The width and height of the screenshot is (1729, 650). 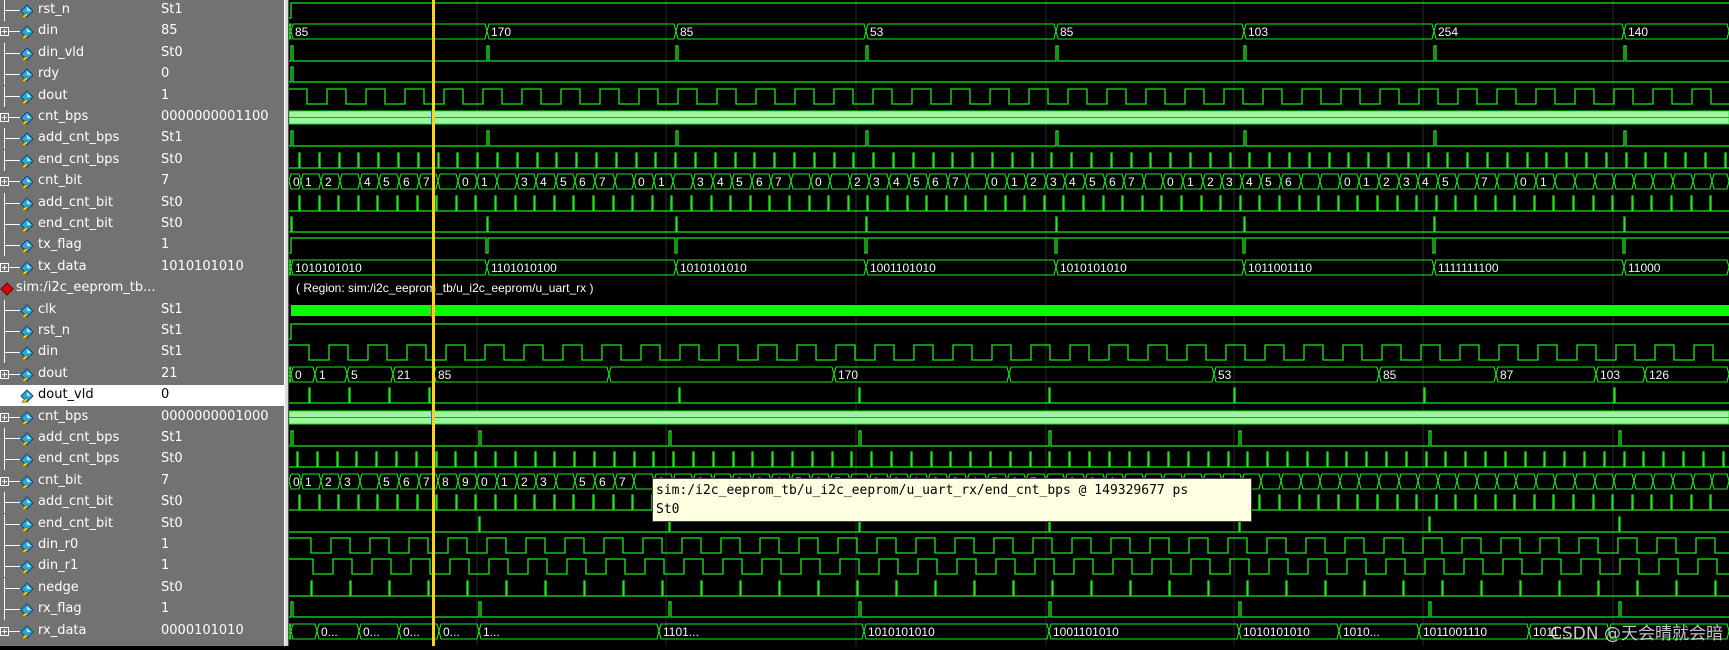 I want to click on signal-row-din_r0: din_r0, so click(x=78, y=545).